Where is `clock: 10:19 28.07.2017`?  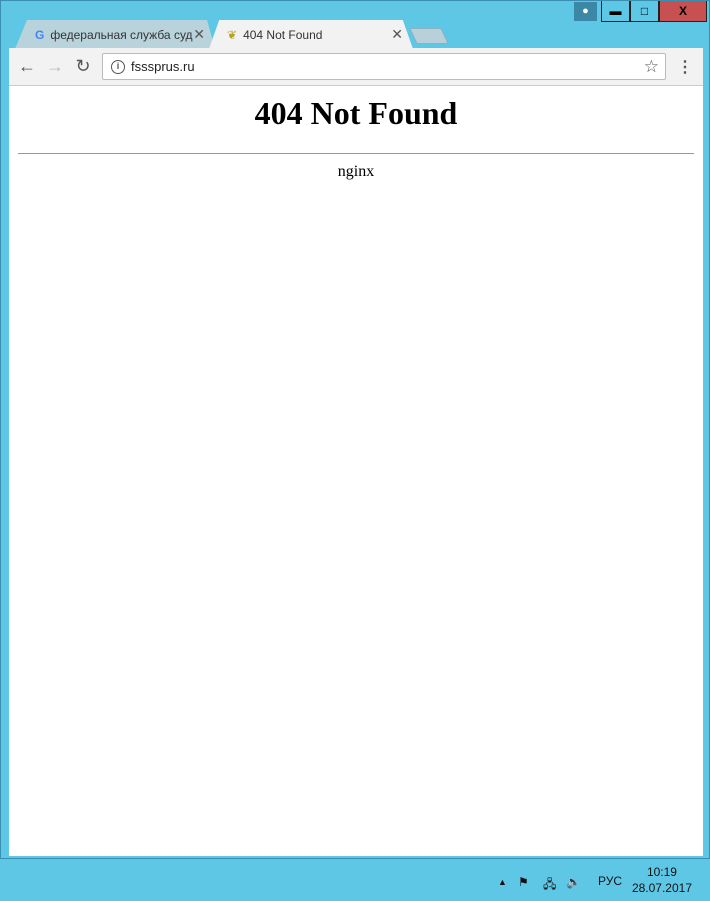
clock: 10:19 28.07.2017 is located at coordinates (662, 880).